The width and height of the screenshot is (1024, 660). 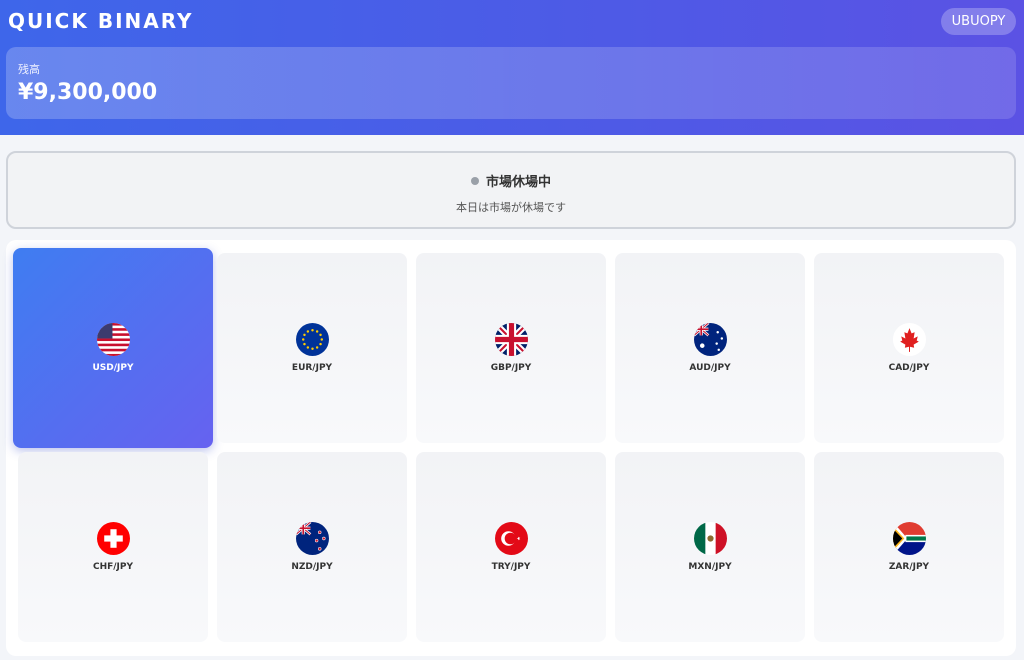 I want to click on market-status-title: 市場休場中, so click(x=518, y=182).